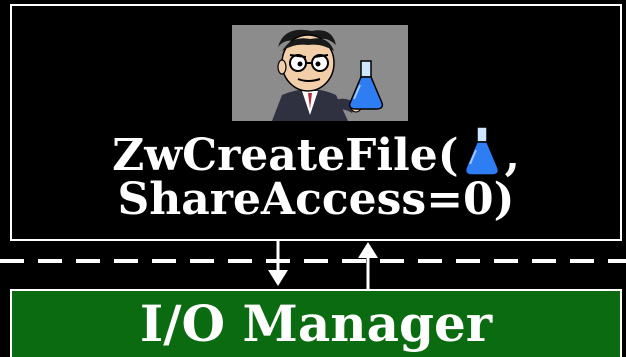 This screenshot has width=626, height=357. Describe the element at coordinates (481, 151) in the screenshot. I see `flask-icon` at that location.